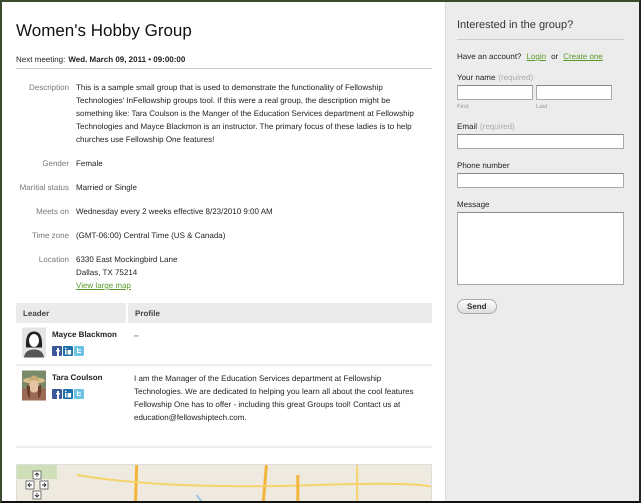 This screenshot has height=503, width=641. What do you see at coordinates (151, 236) in the screenshot?
I see `detail-value: (GMT-06:00) Central Time (US & Canada)` at bounding box center [151, 236].